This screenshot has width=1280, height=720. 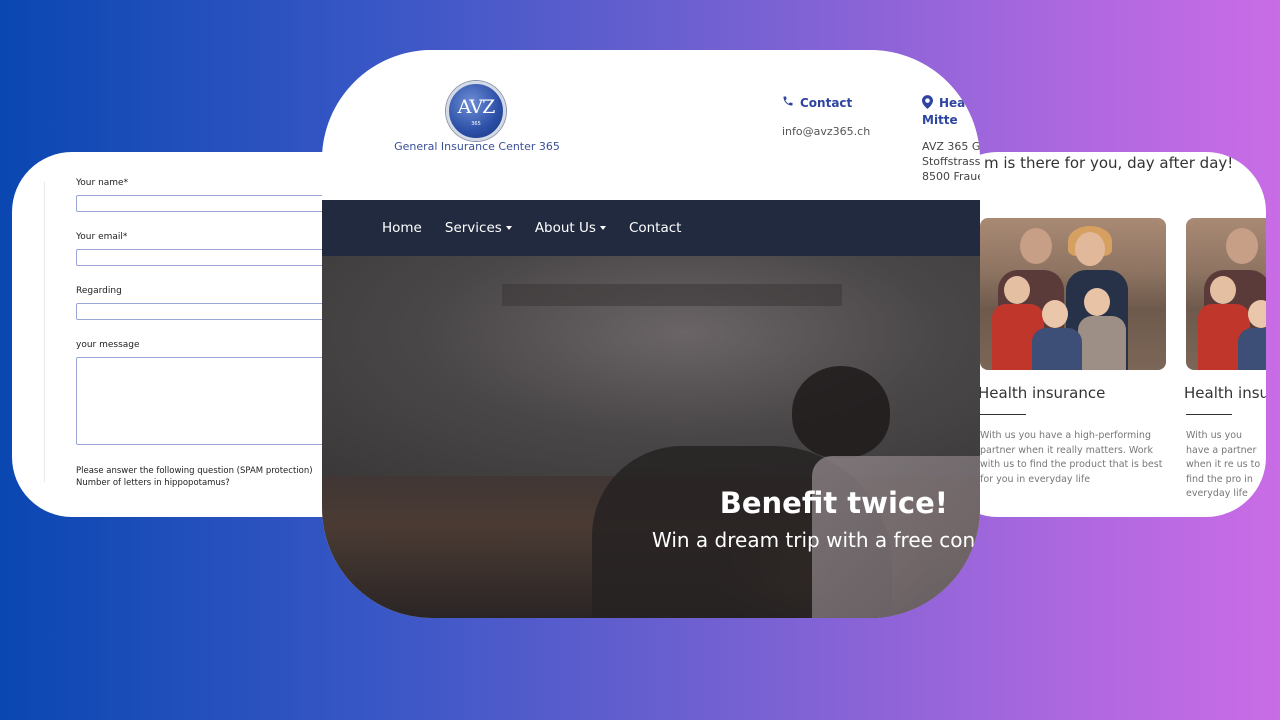 I want to click on nav-about-label: About Us, so click(x=565, y=228).